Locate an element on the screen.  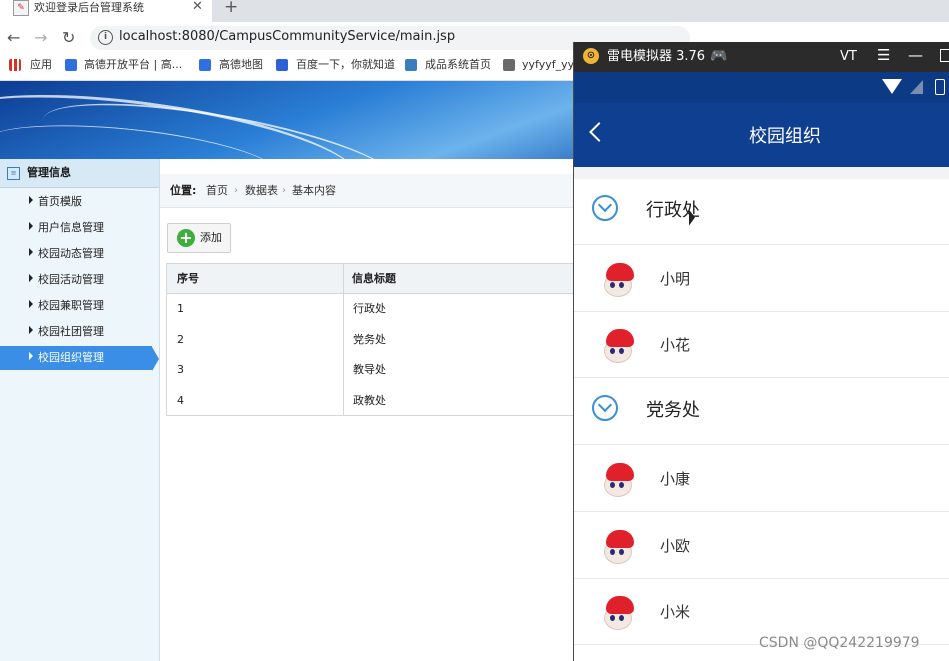
active-item-pointer is located at coordinates (155, 359).